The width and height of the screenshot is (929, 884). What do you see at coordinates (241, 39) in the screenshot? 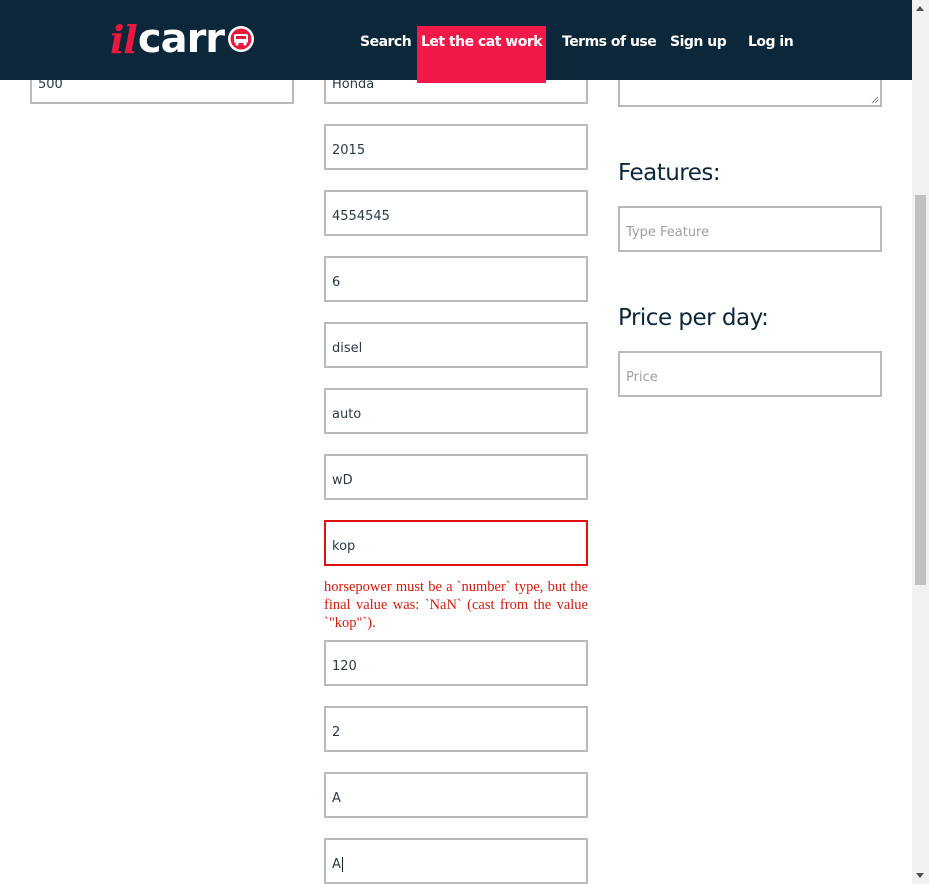
I see `car-logo-icon` at bounding box center [241, 39].